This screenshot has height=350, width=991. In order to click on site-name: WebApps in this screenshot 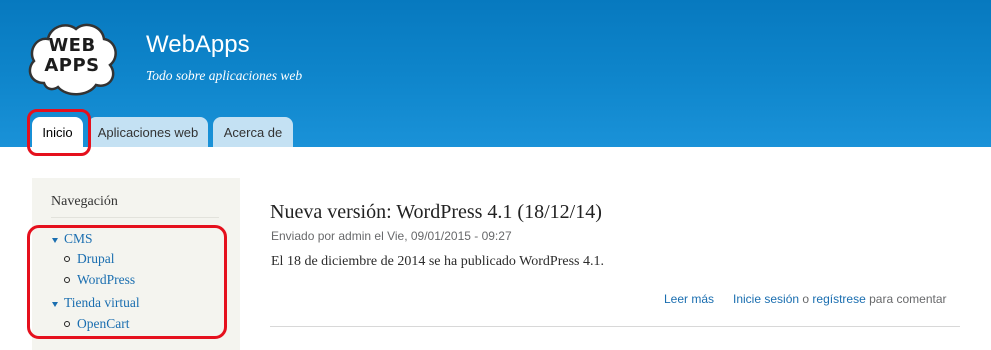, I will do `click(198, 45)`.